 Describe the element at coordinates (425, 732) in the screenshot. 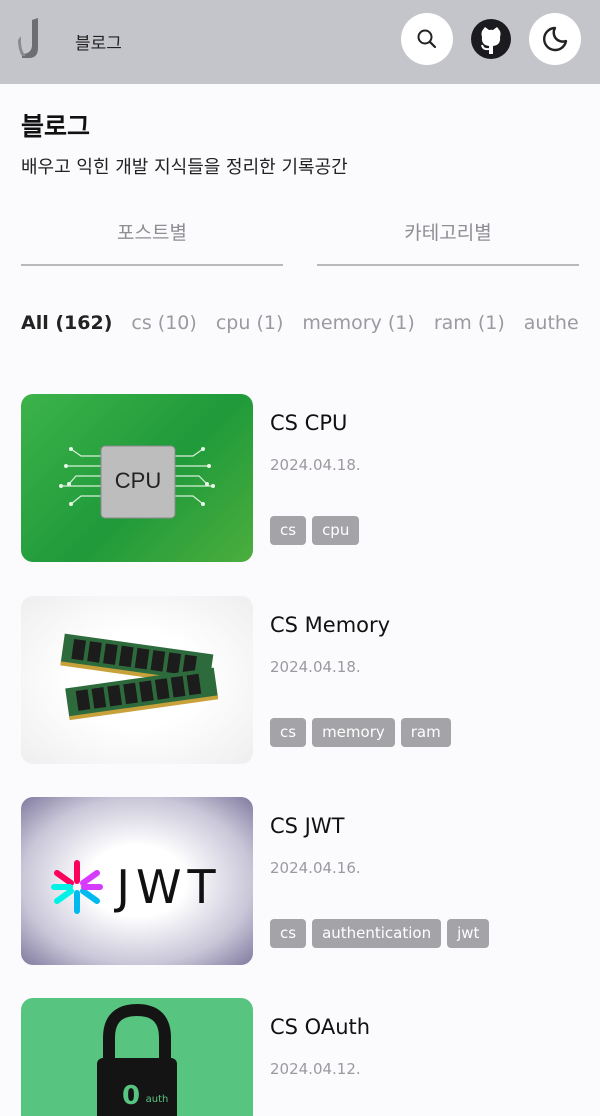

I see `tag: ram` at that location.